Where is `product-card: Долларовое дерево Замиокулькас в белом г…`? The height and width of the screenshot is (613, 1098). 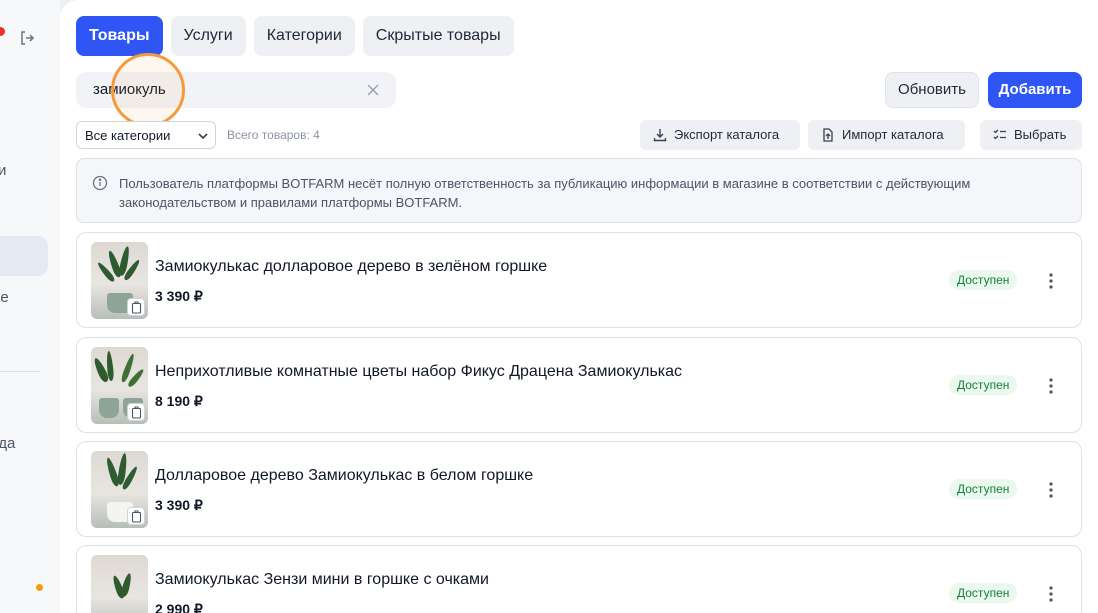
product-card: Долларовое дерево Замиокулькас в белом г… is located at coordinates (579, 489).